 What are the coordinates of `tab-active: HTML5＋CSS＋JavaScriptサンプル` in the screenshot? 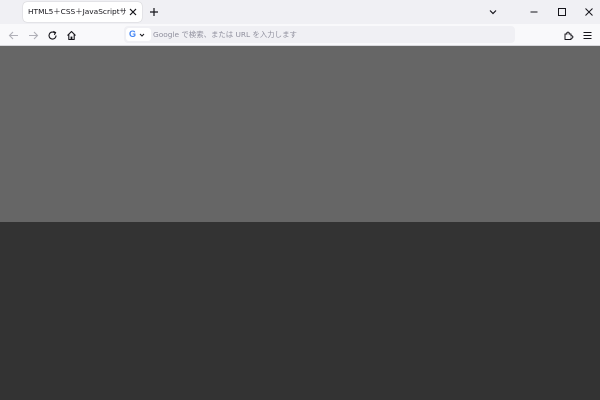 It's located at (82, 12).